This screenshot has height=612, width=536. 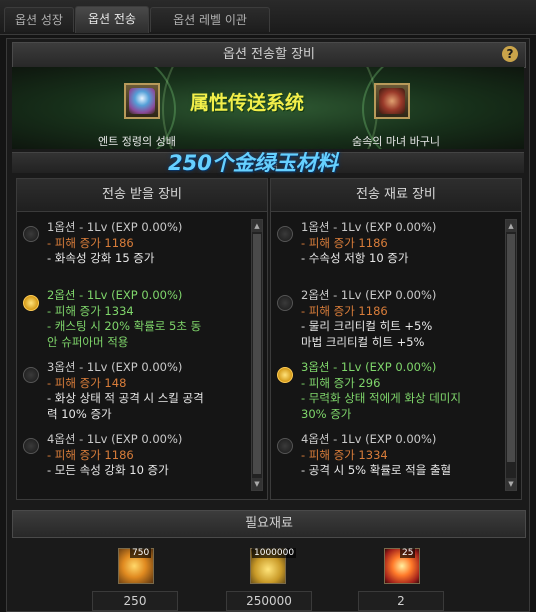 What do you see at coordinates (79, 413) in the screenshot?
I see `option-effect-text: 력 10% 증가` at bounding box center [79, 413].